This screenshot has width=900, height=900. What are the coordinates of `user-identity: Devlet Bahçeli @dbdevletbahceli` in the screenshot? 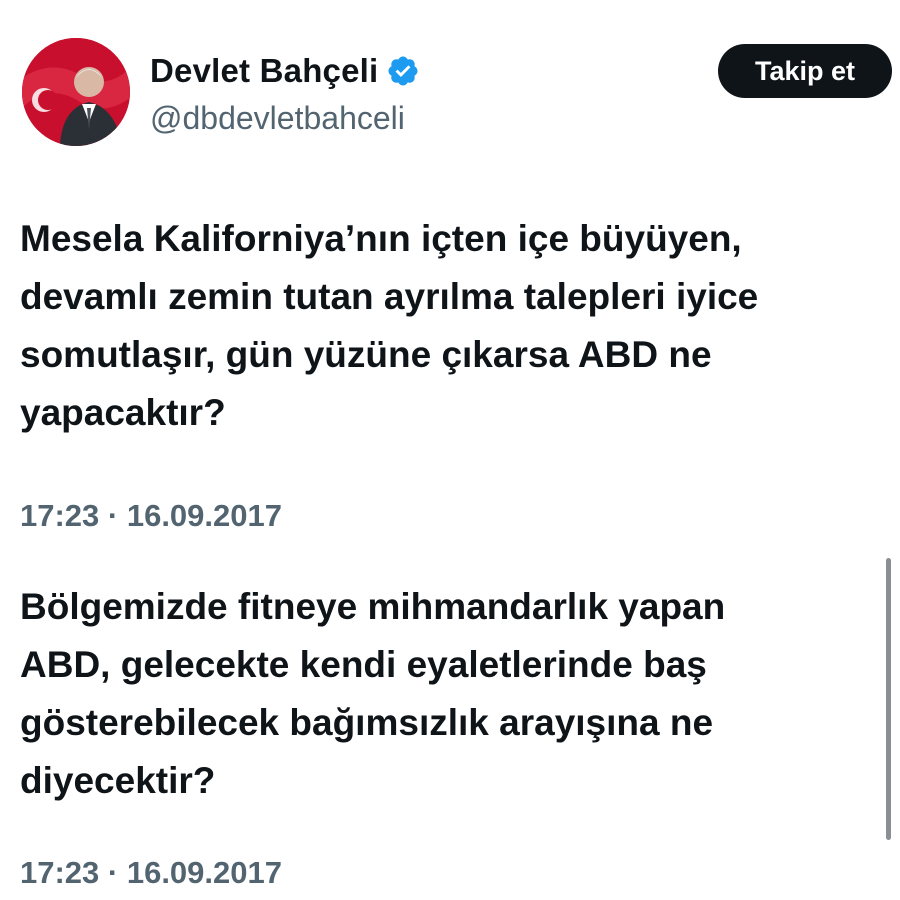 It's located at (285, 91).